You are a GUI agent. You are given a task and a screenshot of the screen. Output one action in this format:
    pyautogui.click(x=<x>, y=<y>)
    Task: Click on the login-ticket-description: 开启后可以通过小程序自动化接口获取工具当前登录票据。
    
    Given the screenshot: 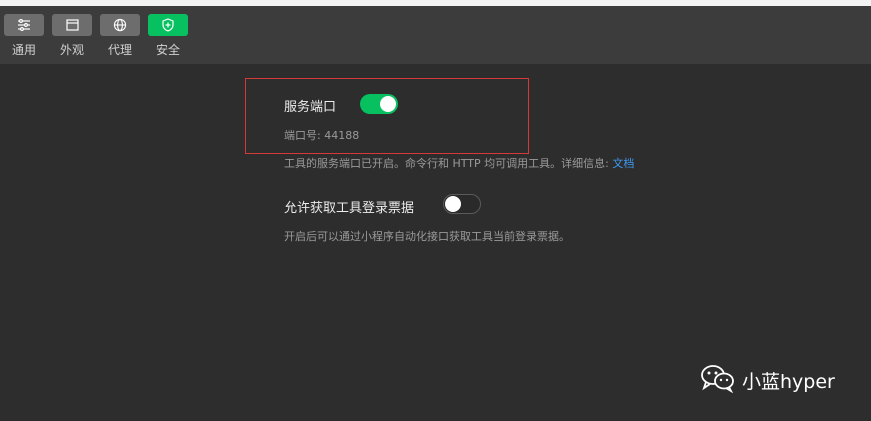 What is the action you would take?
    pyautogui.click(x=427, y=236)
    